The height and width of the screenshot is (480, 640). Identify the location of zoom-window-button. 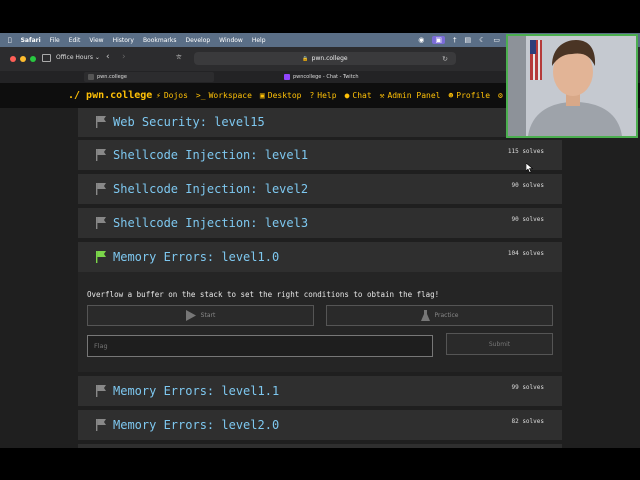
(33, 59).